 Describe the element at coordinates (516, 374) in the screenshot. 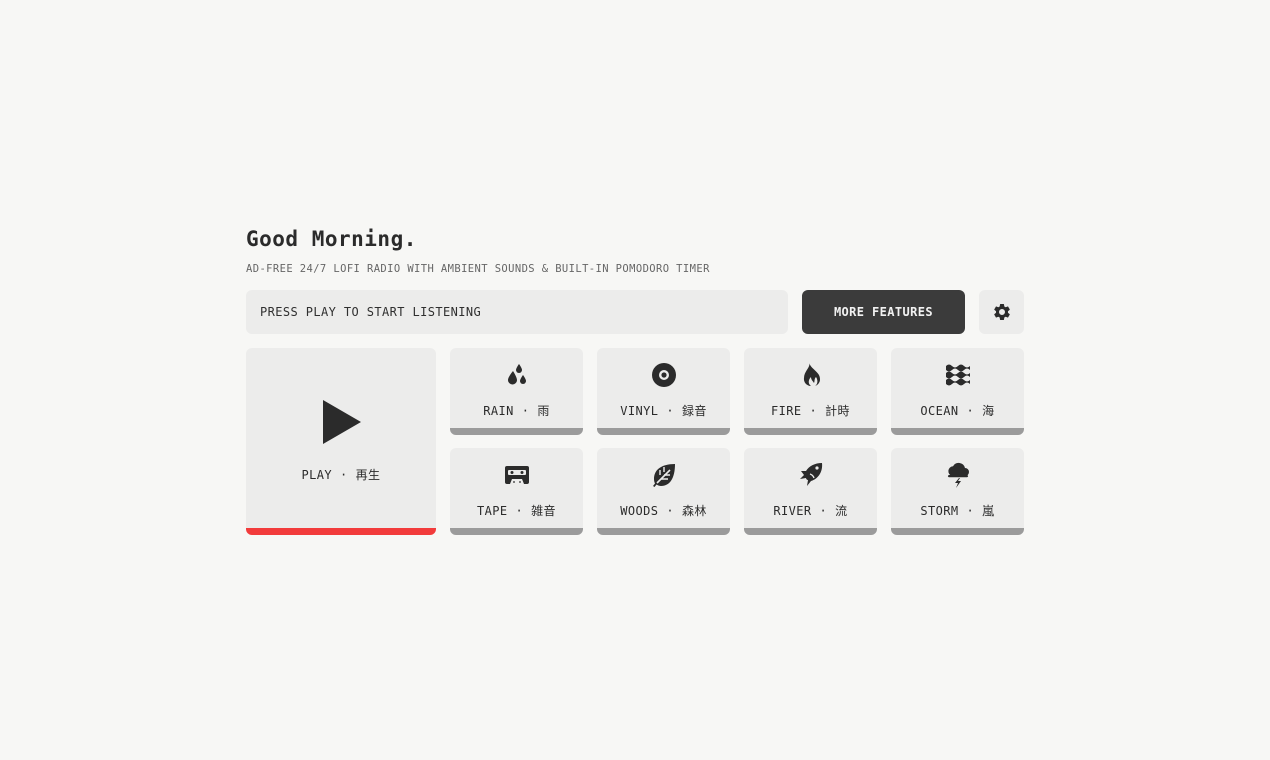

I see `raindrops-icon` at that location.